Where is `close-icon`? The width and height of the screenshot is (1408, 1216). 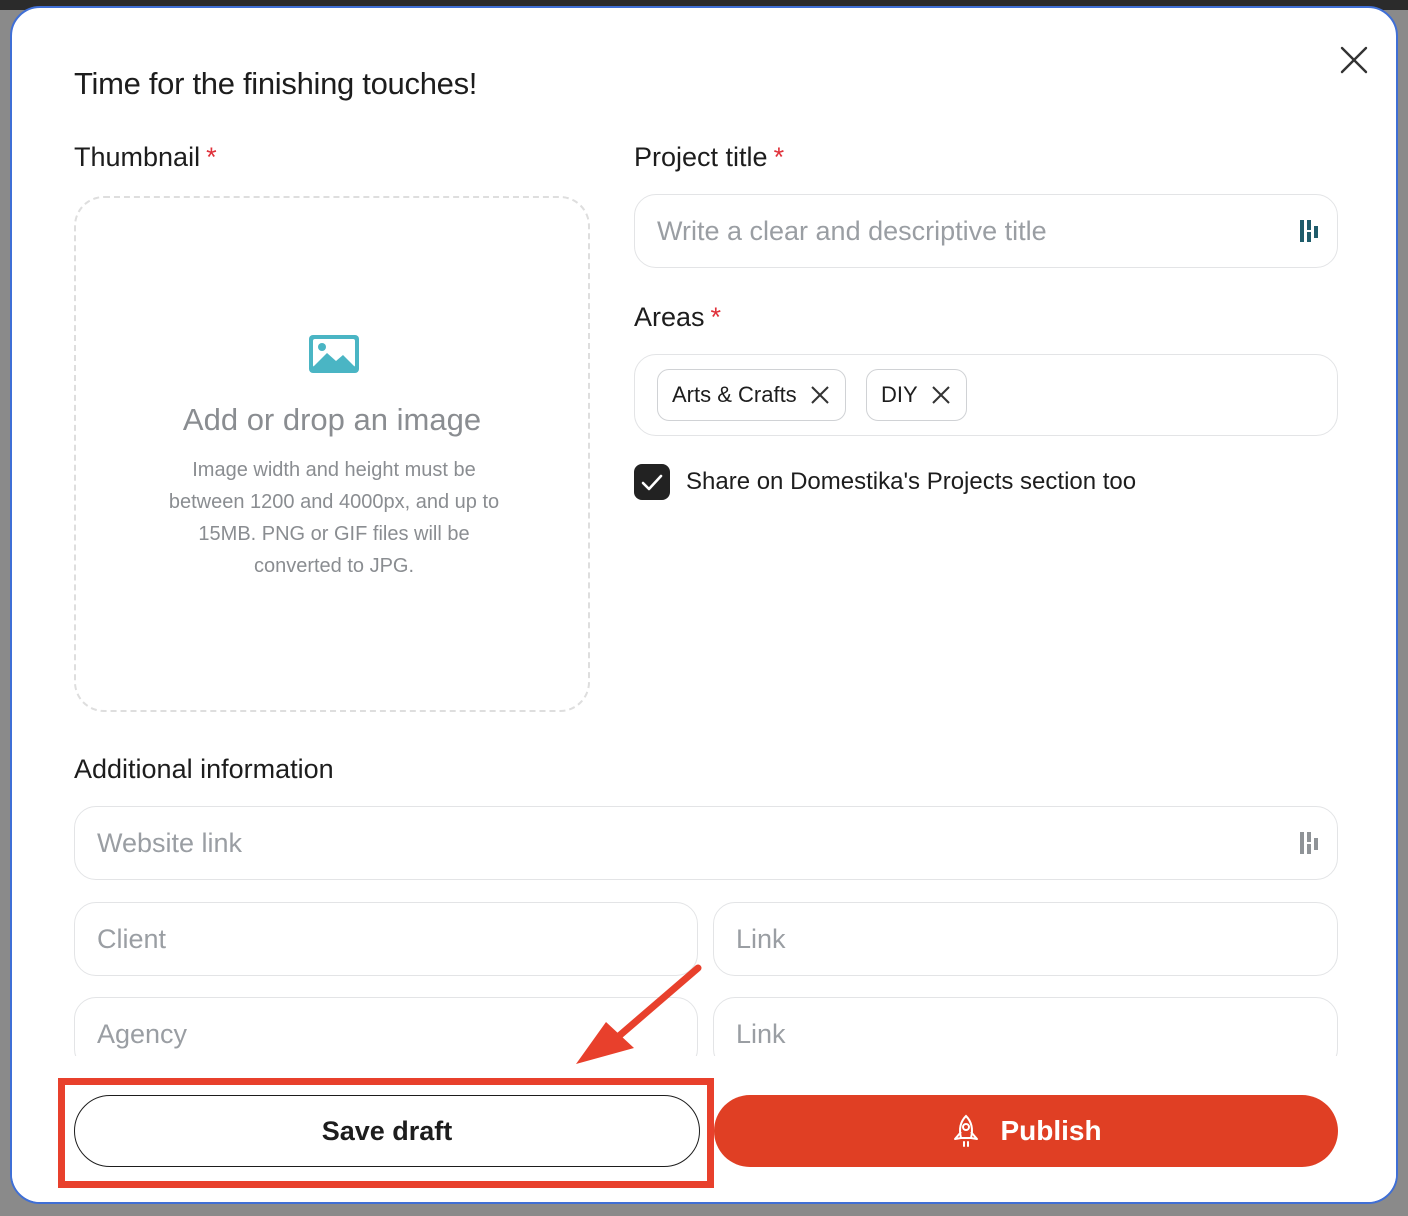
close-icon is located at coordinates (1354, 60).